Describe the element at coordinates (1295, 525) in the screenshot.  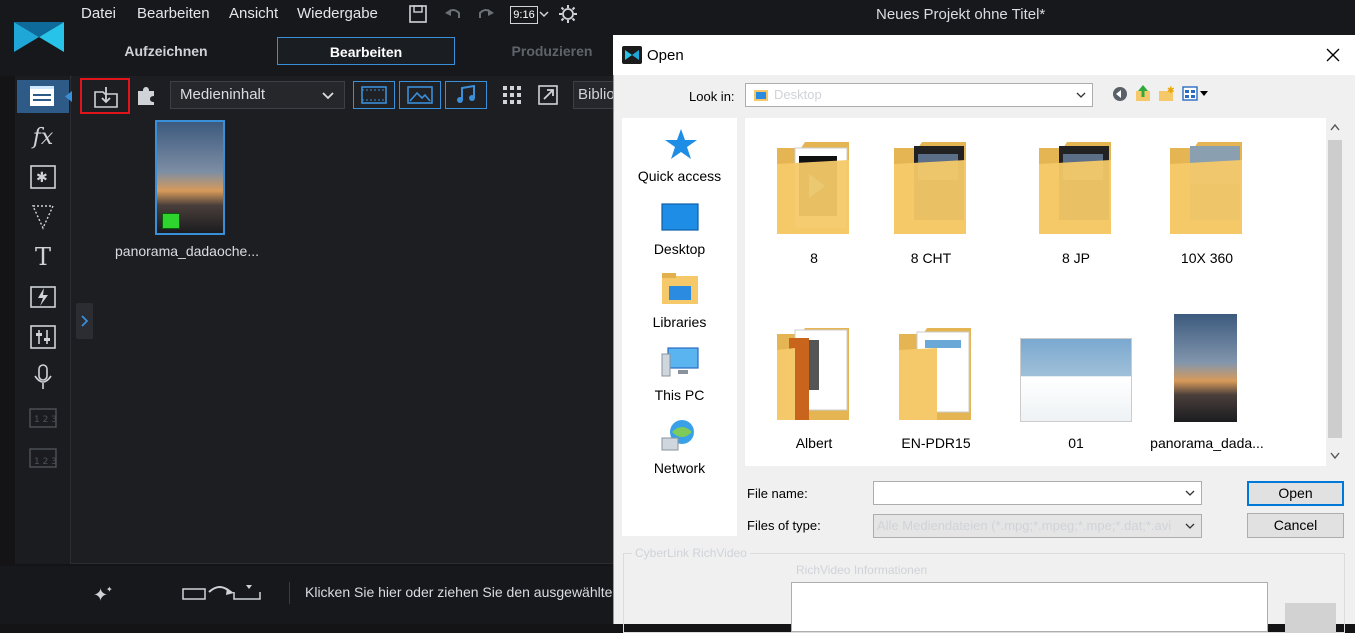
I see `cancel-button: Cancel` at that location.